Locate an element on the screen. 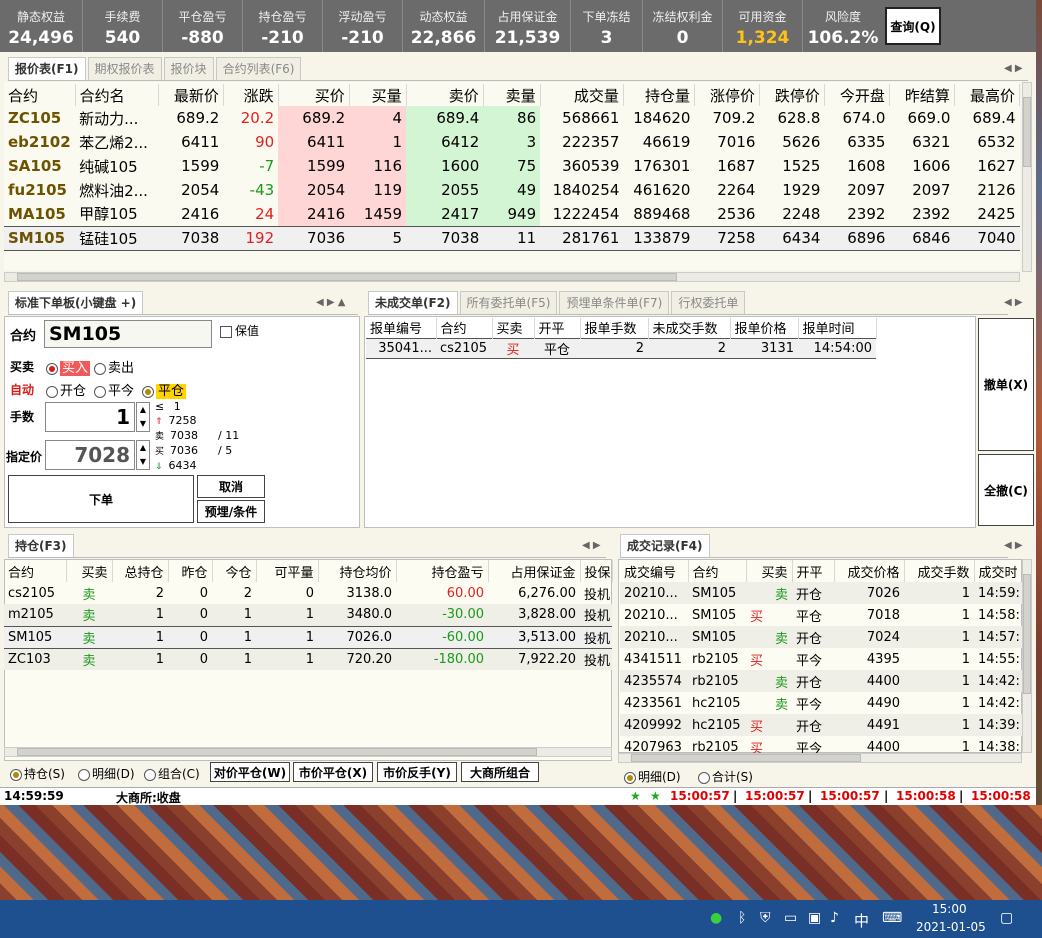 The height and width of the screenshot is (938, 1042). col-limit-up: 涨停价 is located at coordinates (727, 95).